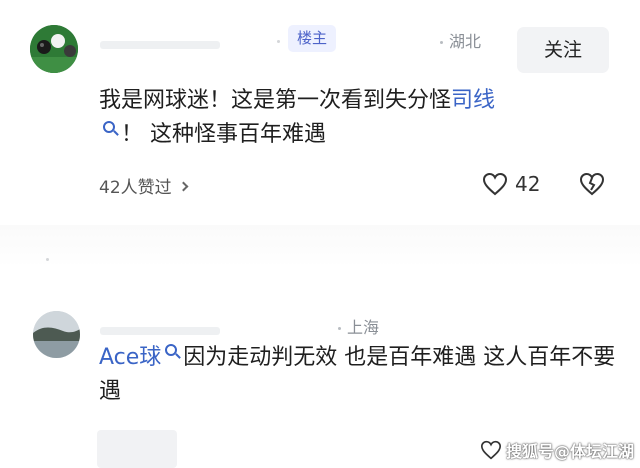 This screenshot has height=468, width=640. I want to click on next-comment-avatar-blurred, so click(137, 449).